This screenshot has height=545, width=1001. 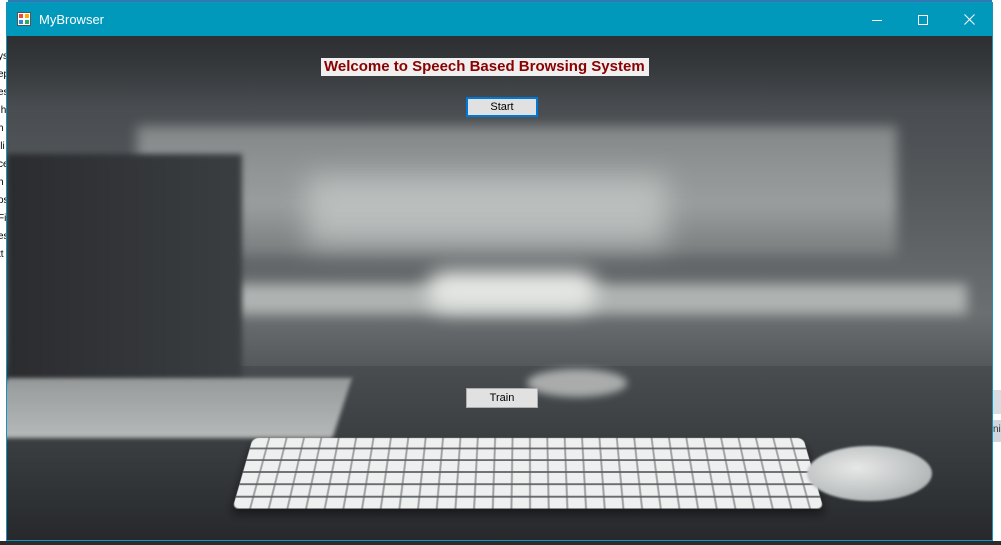 What do you see at coordinates (577, 383) in the screenshot?
I see `bowl-image` at bounding box center [577, 383].